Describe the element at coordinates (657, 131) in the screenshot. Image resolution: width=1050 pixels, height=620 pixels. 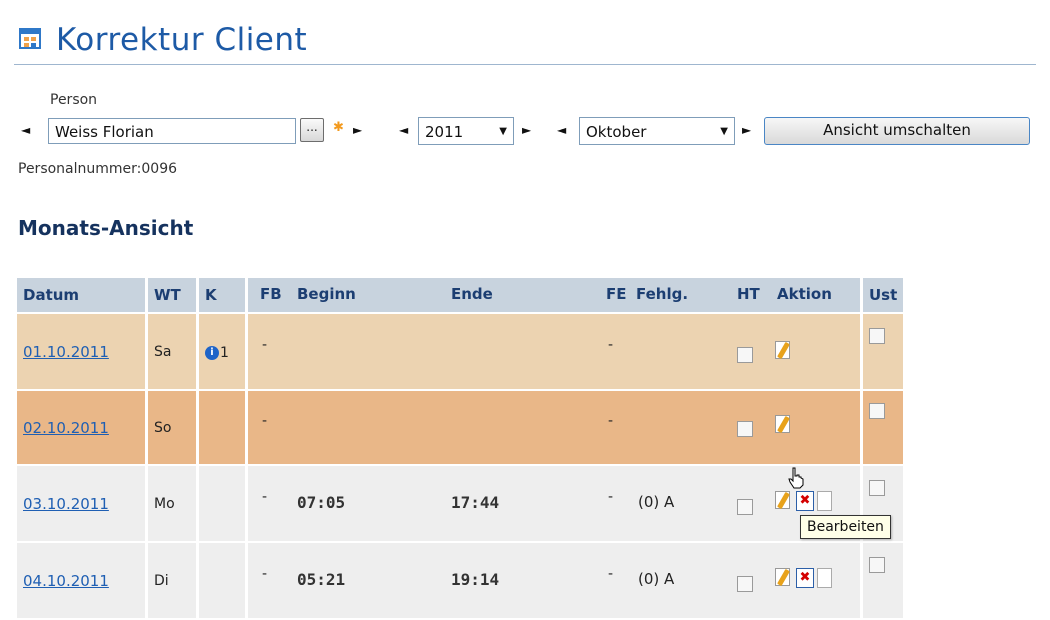
I see `month-select: Oktober ▼` at that location.